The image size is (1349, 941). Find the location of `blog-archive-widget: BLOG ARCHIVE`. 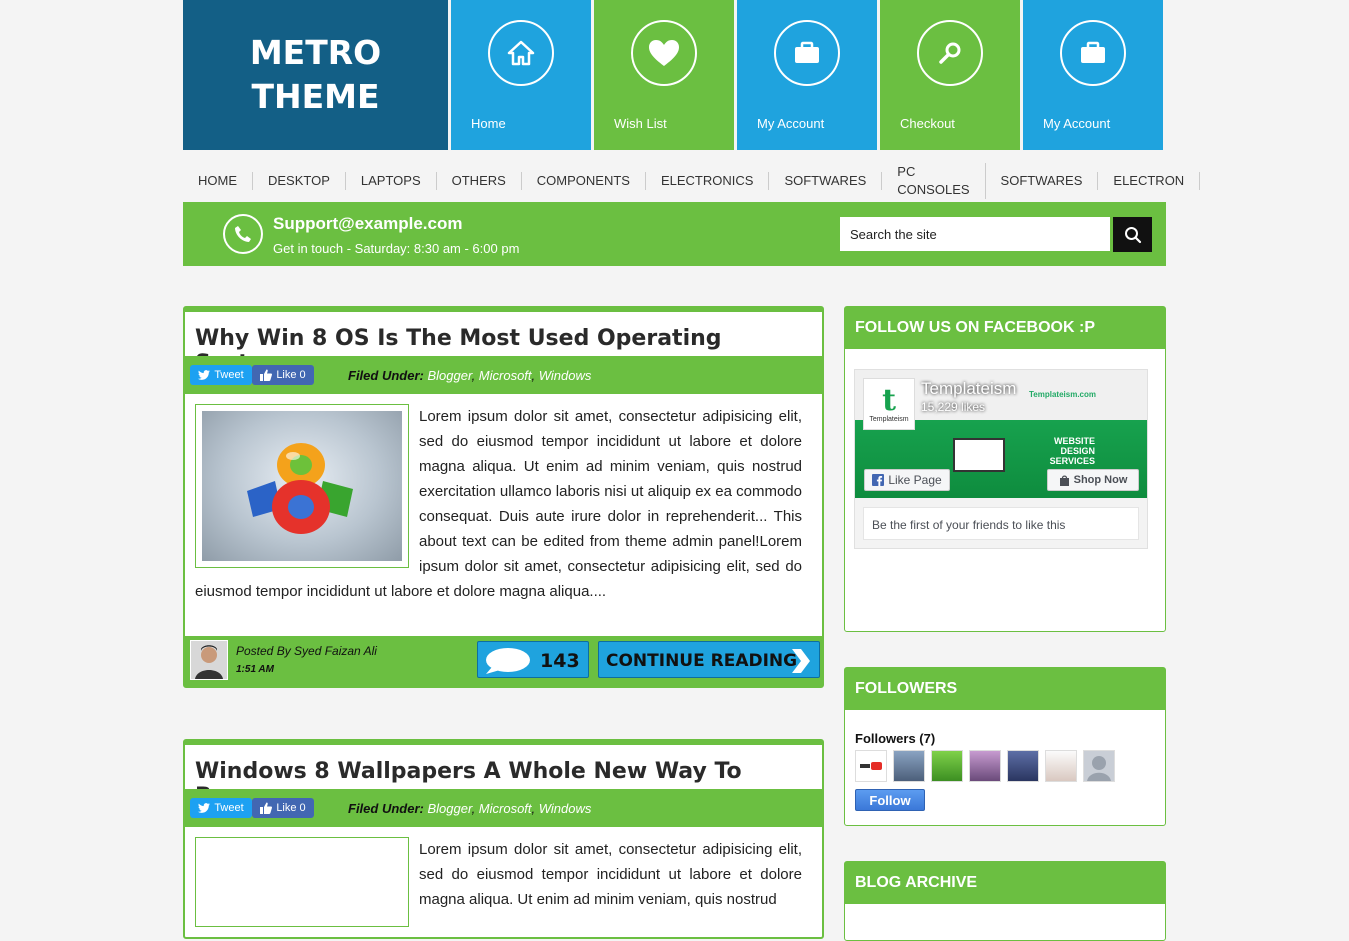

blog-archive-widget: BLOG ARCHIVE is located at coordinates (1005, 901).